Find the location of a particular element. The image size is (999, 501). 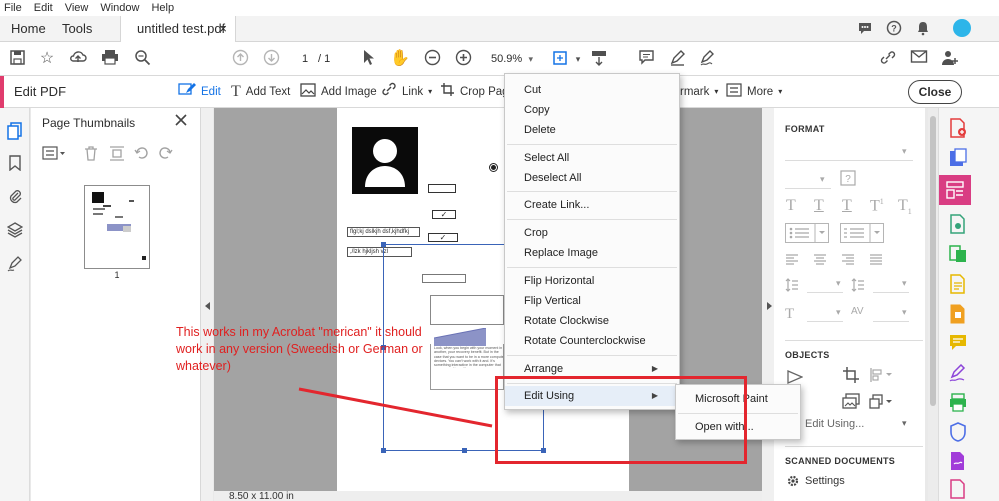

export-pdf-icon is located at coordinates (958, 158).